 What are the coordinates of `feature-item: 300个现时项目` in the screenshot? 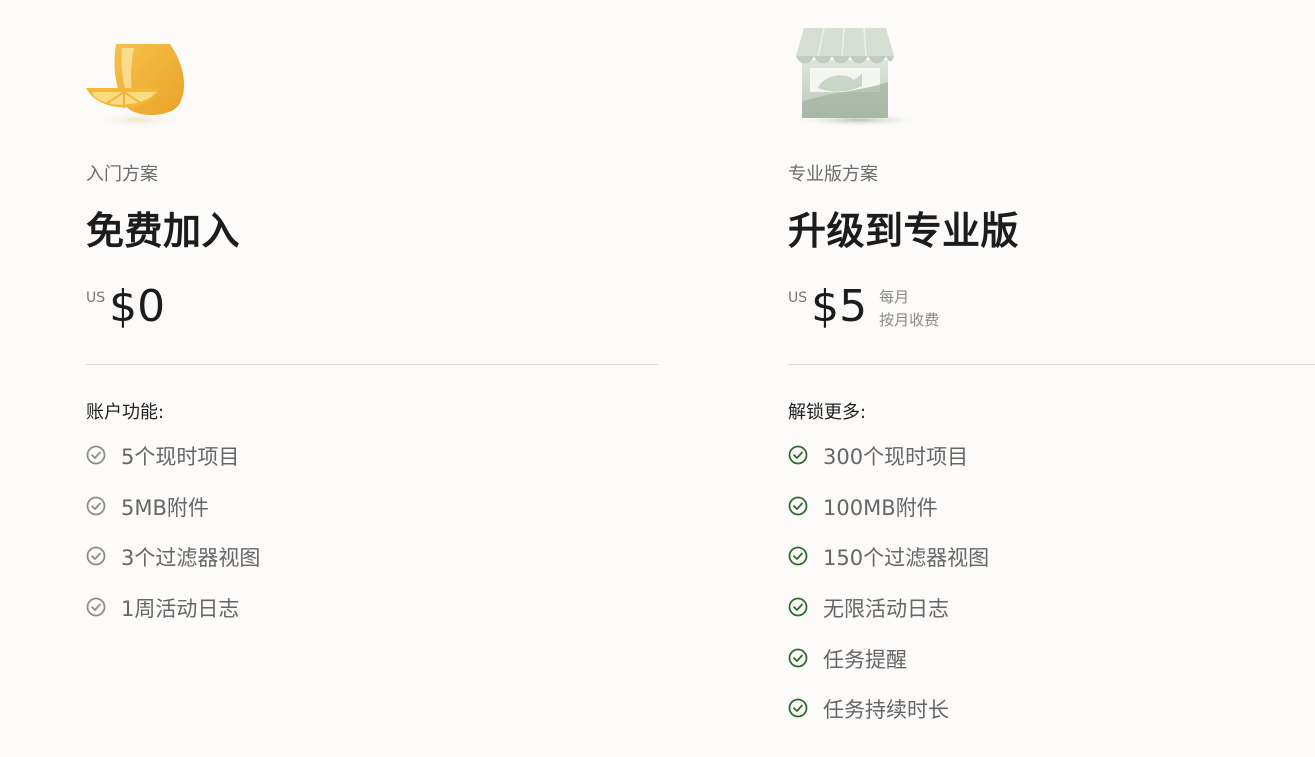 It's located at (888, 462).